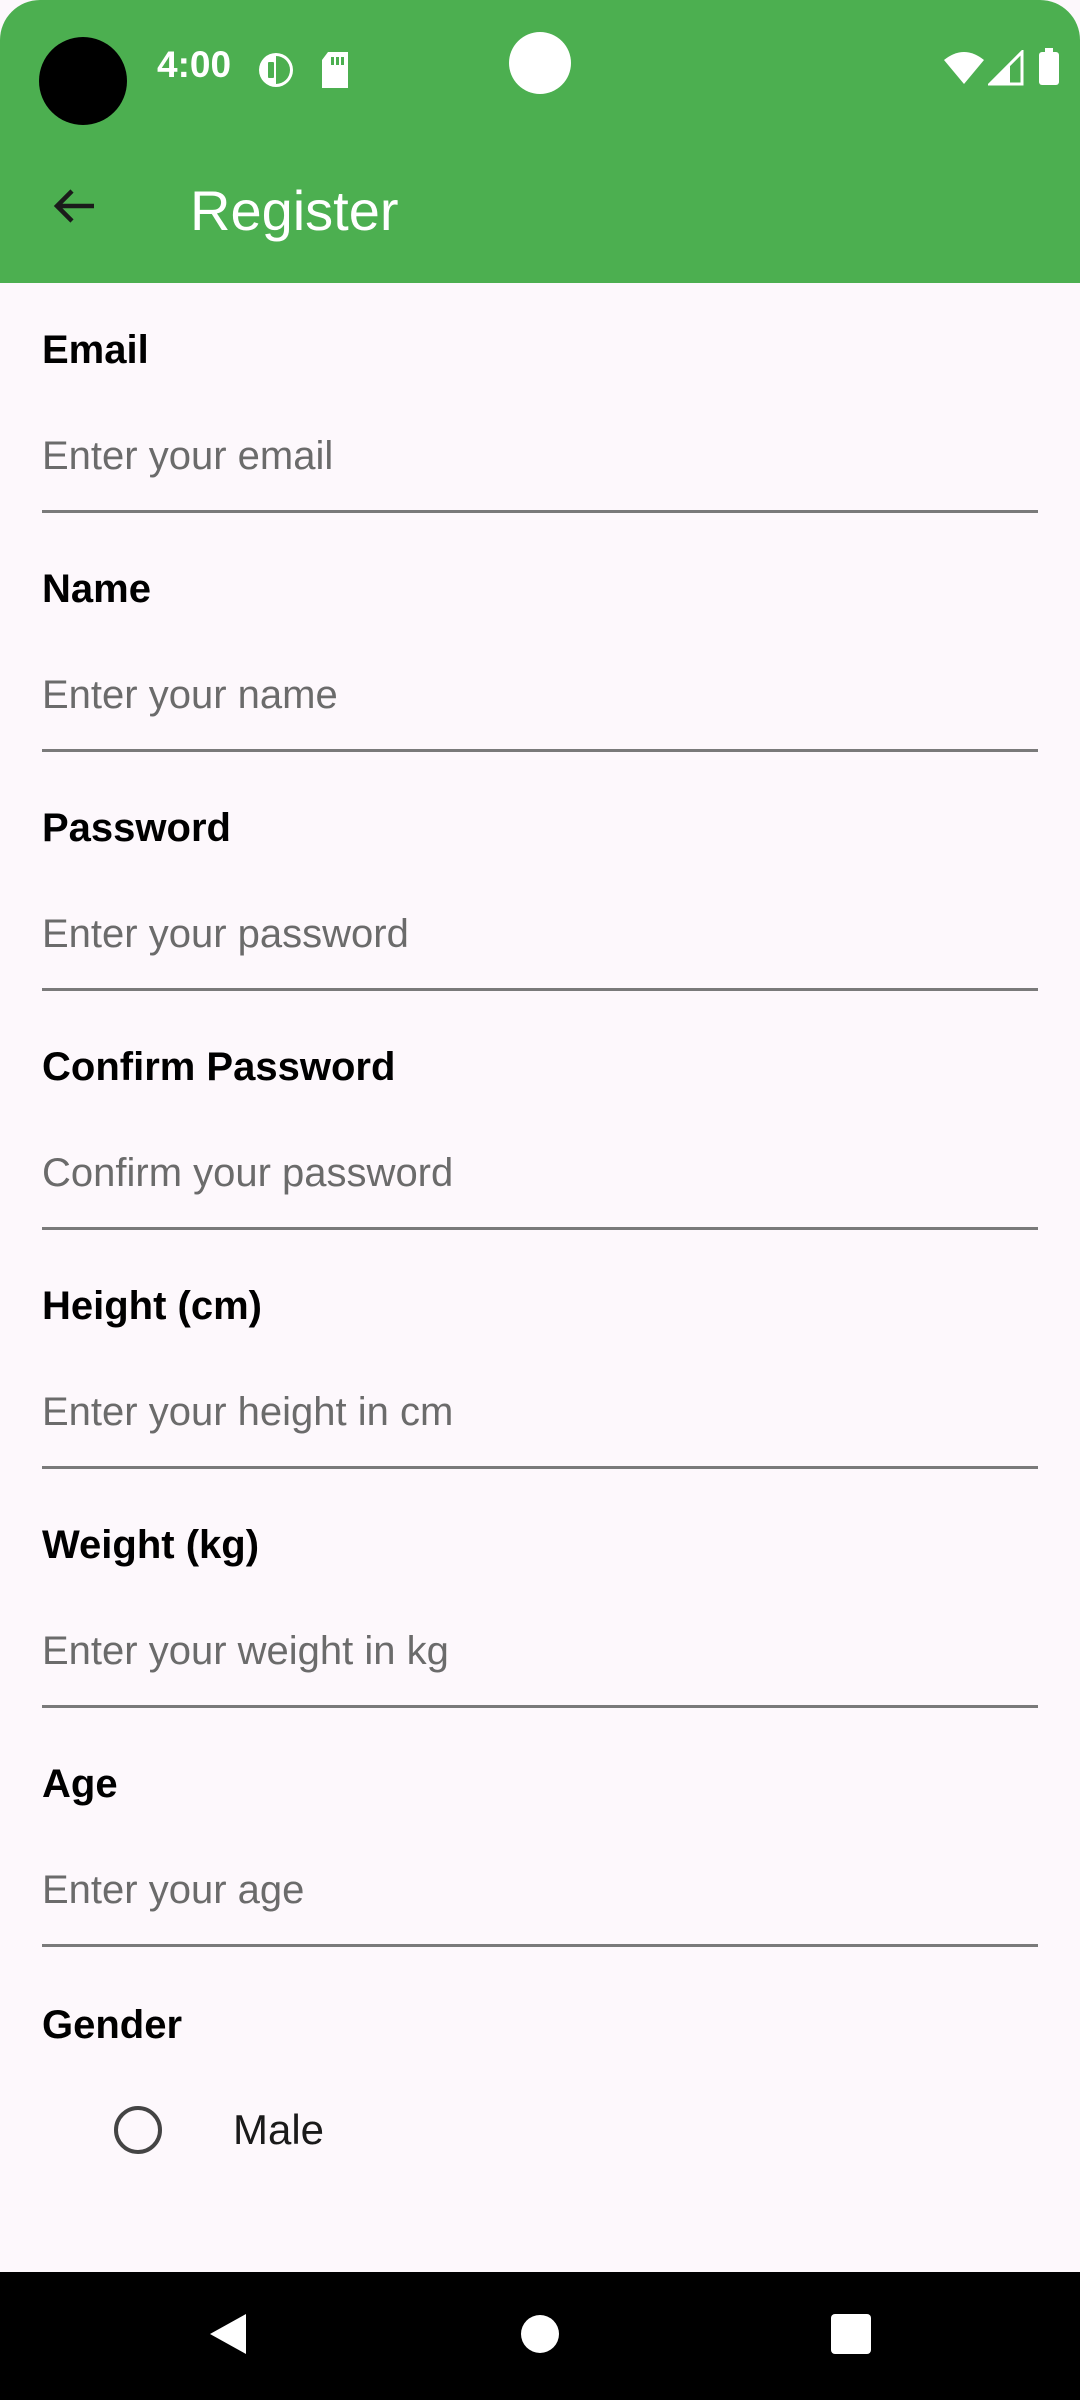 The image size is (1080, 2400). I want to click on sd-card-icon, so click(336, 72).